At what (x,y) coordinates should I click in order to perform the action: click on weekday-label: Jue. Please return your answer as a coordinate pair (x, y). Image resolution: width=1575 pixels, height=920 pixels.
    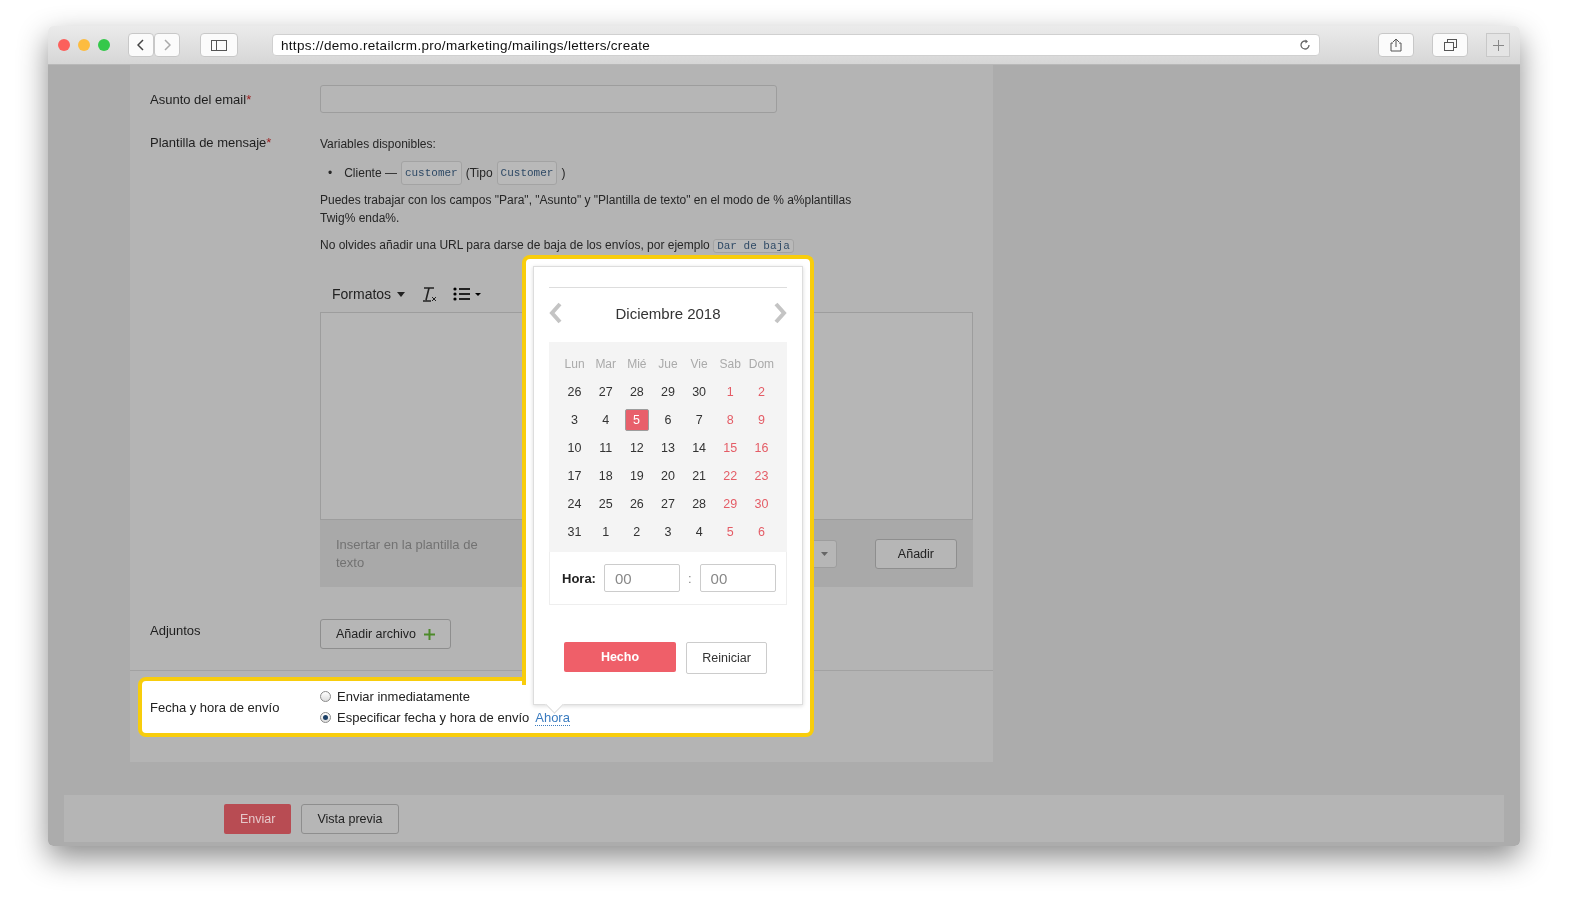
    Looking at the image, I should click on (668, 364).